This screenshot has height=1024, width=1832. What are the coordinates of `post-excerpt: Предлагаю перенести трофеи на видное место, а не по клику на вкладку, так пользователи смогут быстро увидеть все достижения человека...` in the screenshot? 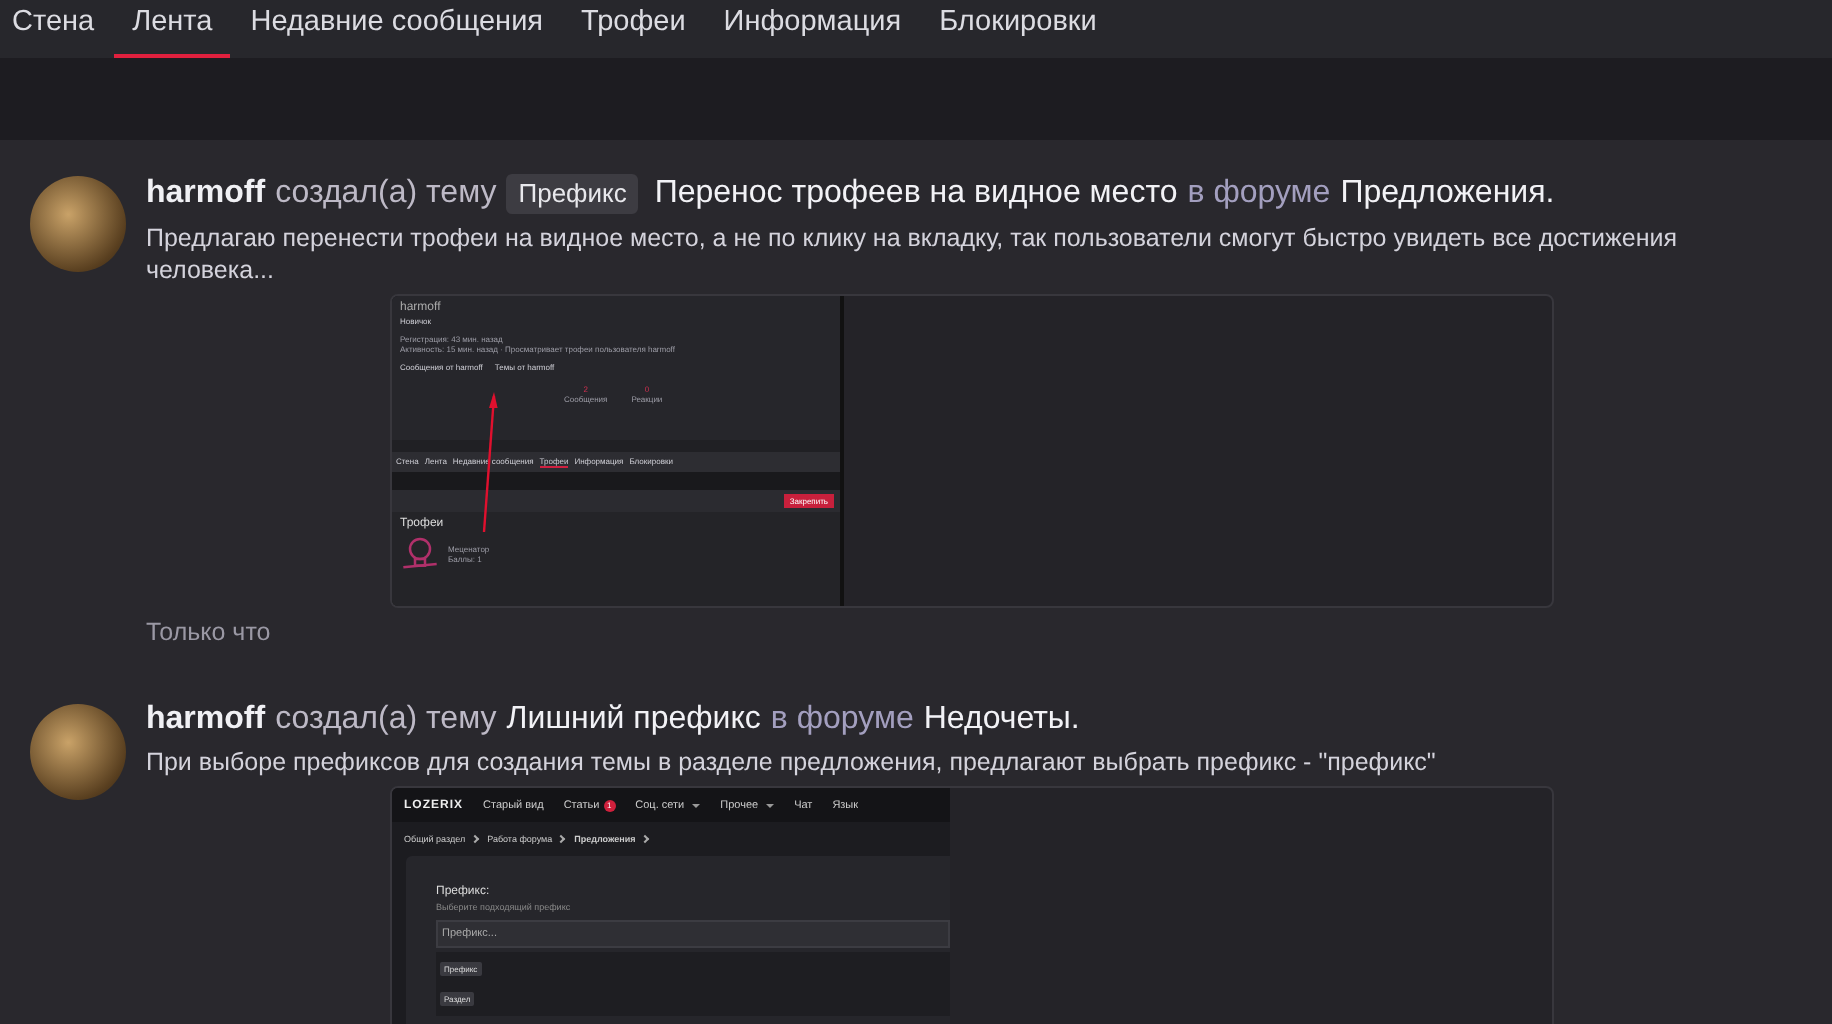 It's located at (912, 254).